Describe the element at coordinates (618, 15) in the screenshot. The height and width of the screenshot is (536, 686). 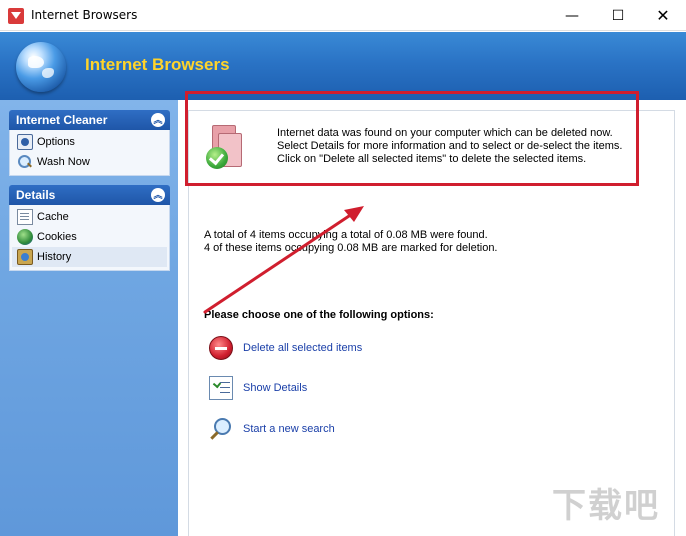
I see `maximize-button: ☐` at that location.